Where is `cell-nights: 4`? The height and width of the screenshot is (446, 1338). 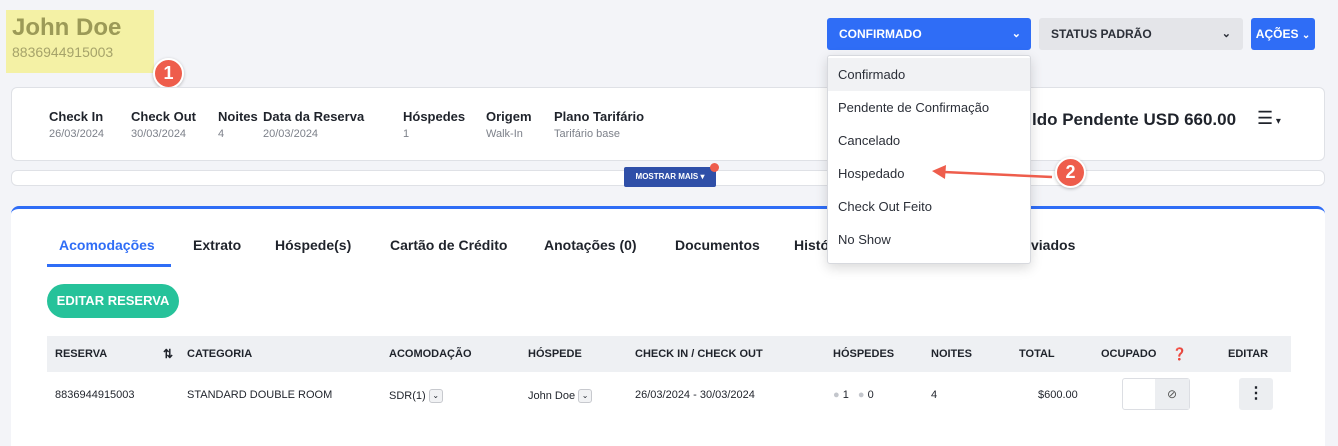
cell-nights: 4 is located at coordinates (934, 395).